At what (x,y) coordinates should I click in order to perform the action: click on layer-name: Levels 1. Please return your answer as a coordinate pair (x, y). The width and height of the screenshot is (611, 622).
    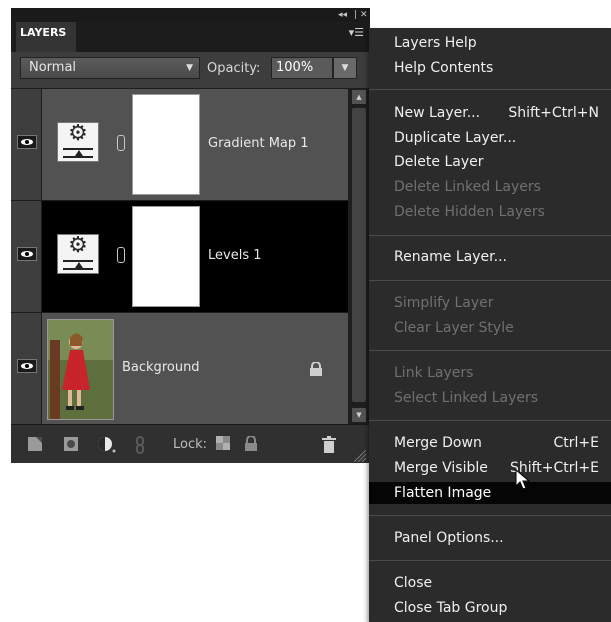
    Looking at the image, I should click on (235, 255).